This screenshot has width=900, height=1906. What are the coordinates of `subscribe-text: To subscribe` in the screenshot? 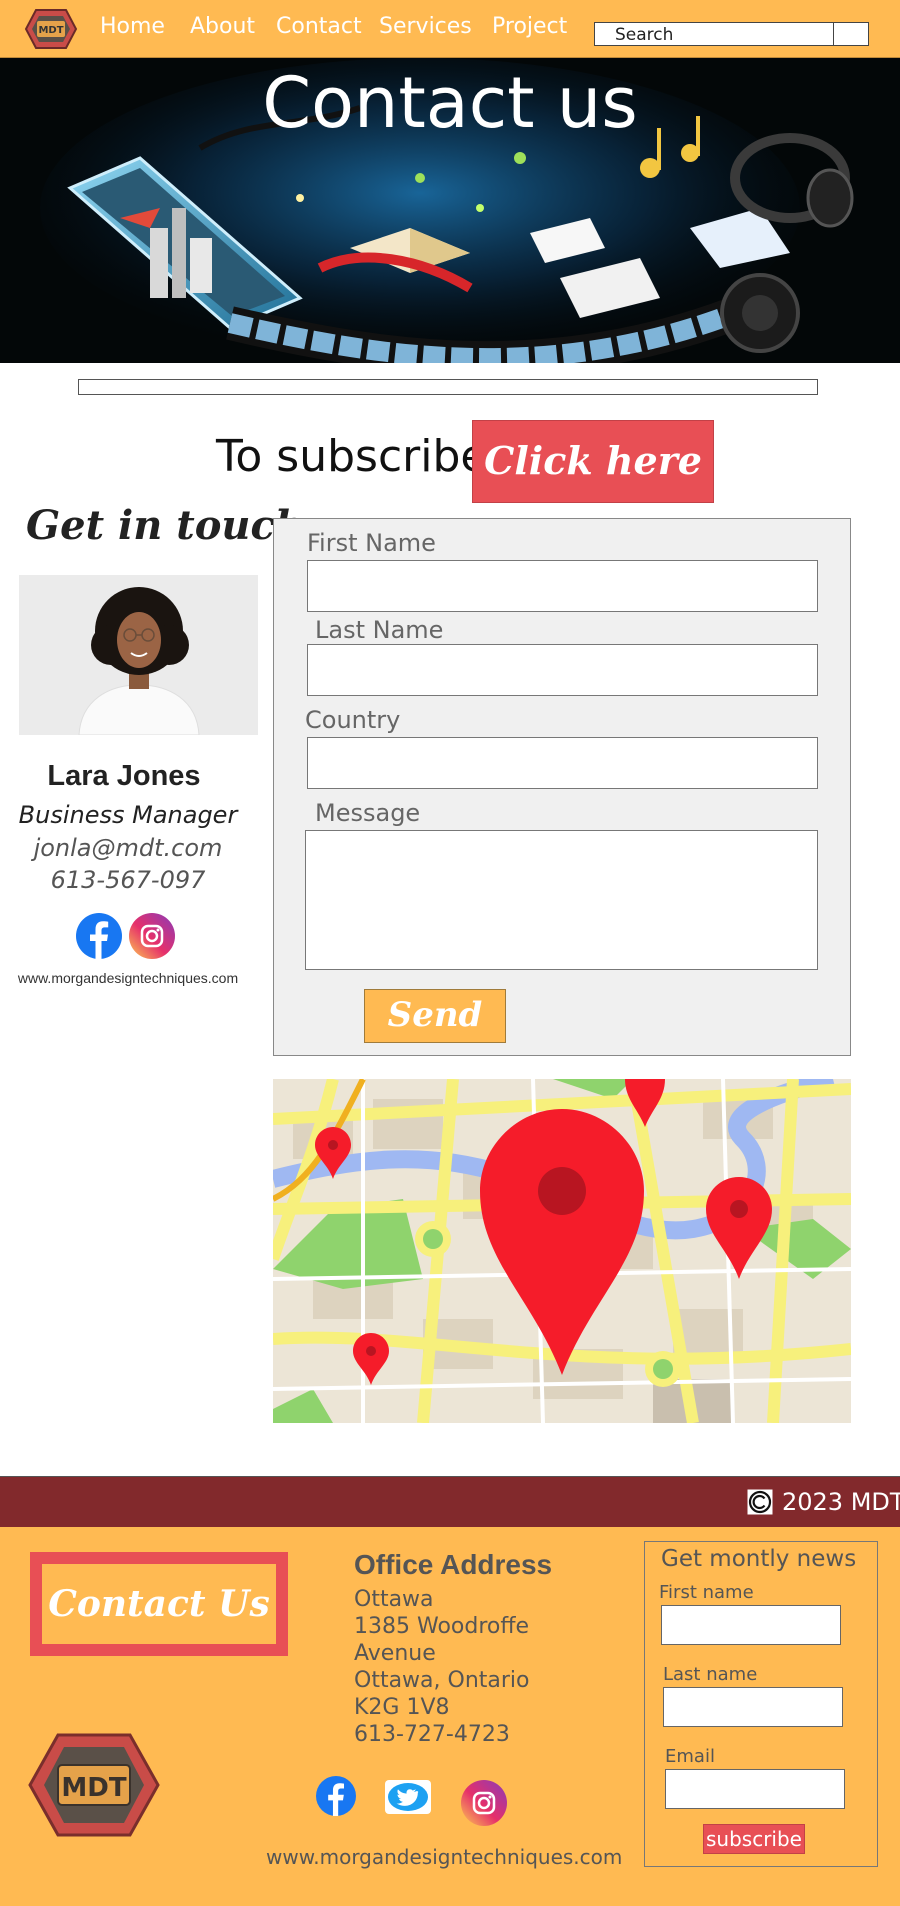 It's located at (352, 456).